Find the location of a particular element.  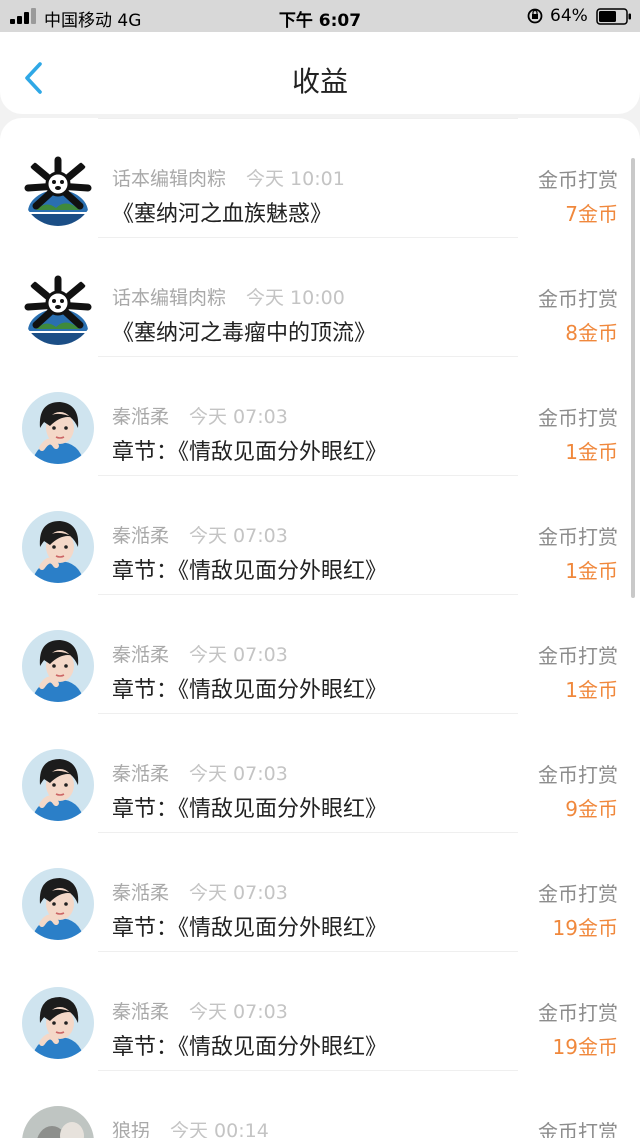

rotation-lock-icon is located at coordinates (535, 16).